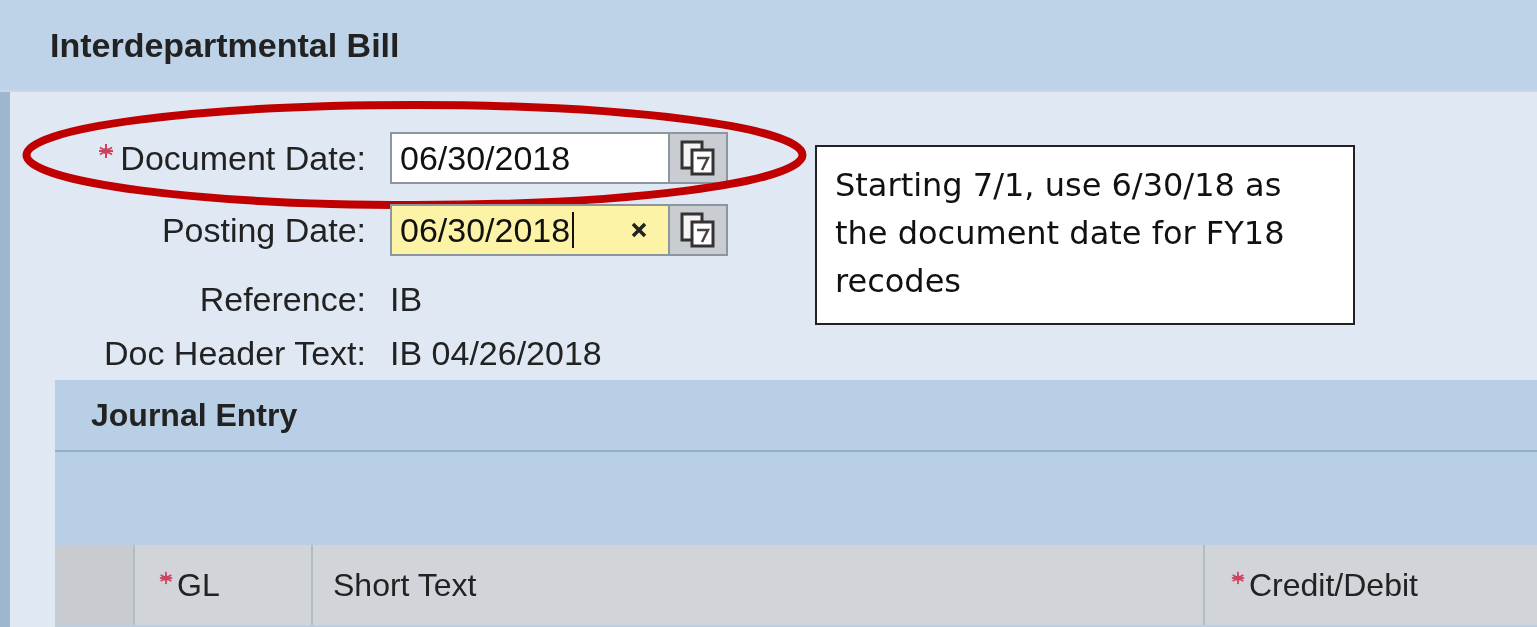  What do you see at coordinates (405, 585) in the screenshot?
I see `column-header: Short Text` at bounding box center [405, 585].